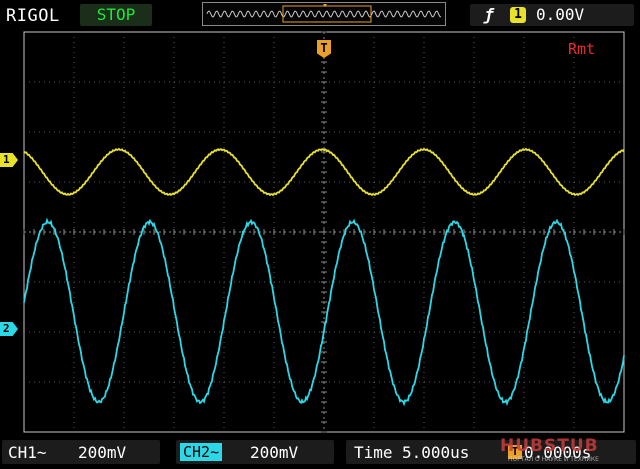 The width and height of the screenshot is (640, 469). What do you see at coordinates (549, 446) in the screenshot?
I see `watermark-logo: HUBSTUB` at bounding box center [549, 446].